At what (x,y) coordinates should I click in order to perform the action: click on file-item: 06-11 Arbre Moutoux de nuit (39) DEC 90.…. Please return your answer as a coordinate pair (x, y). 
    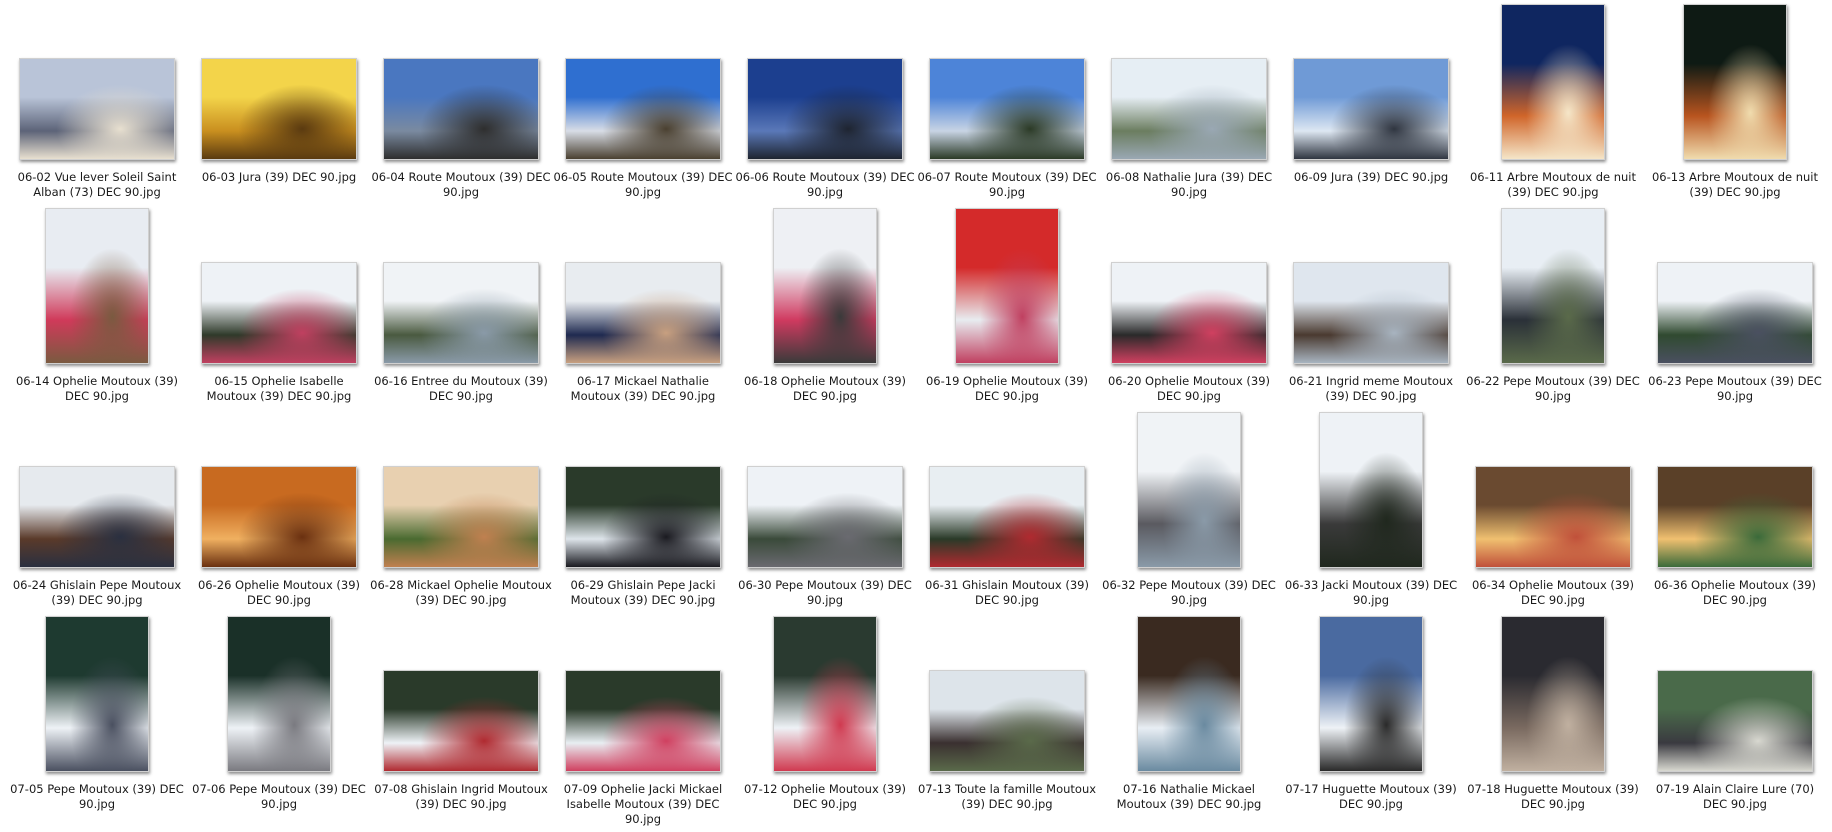
    Looking at the image, I should click on (1553, 104).